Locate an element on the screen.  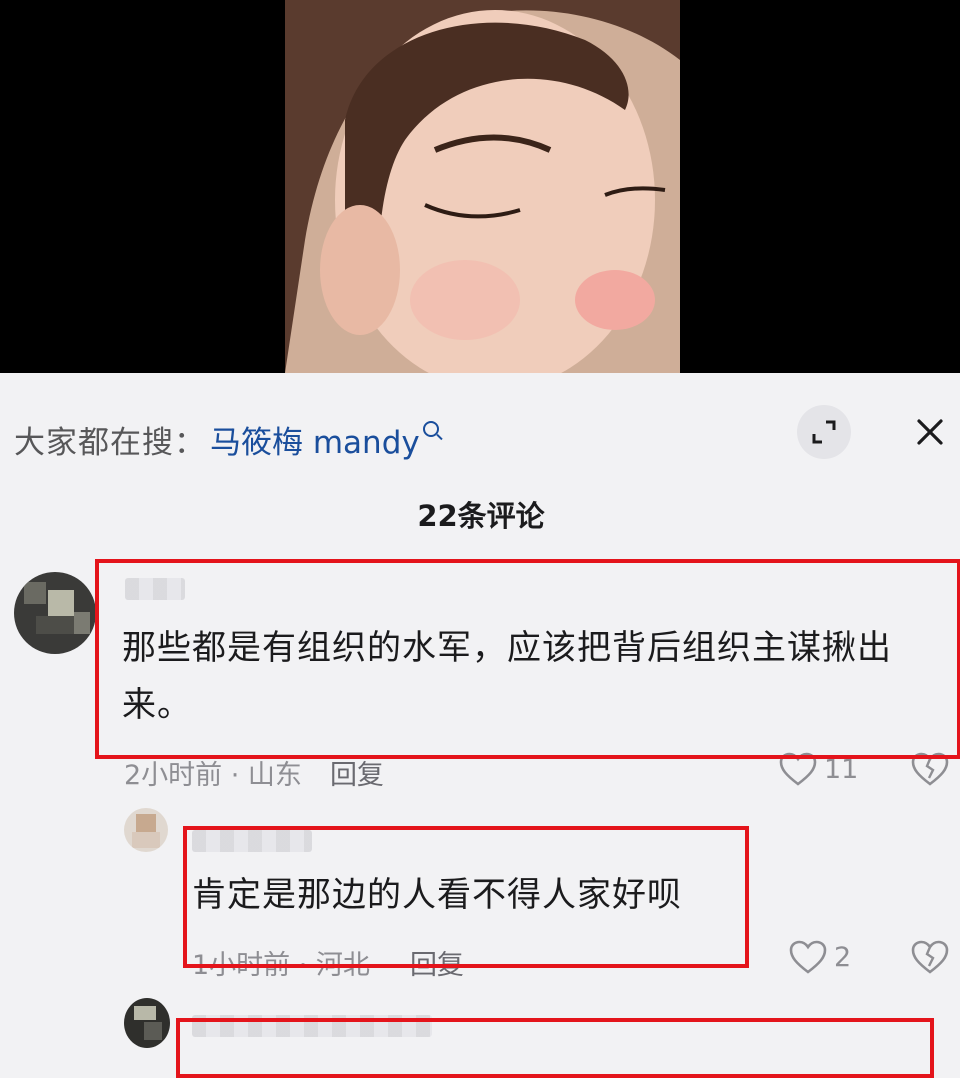
expand-icon is located at coordinates (824, 432).